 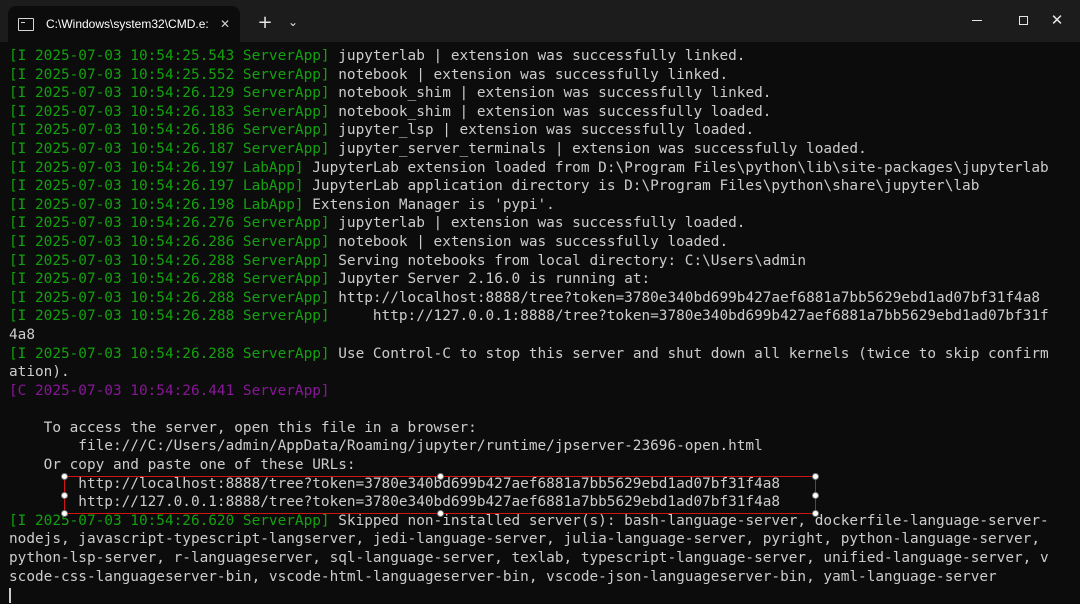 What do you see at coordinates (225, 24) in the screenshot?
I see `tab-close-icon: ✕` at bounding box center [225, 24].